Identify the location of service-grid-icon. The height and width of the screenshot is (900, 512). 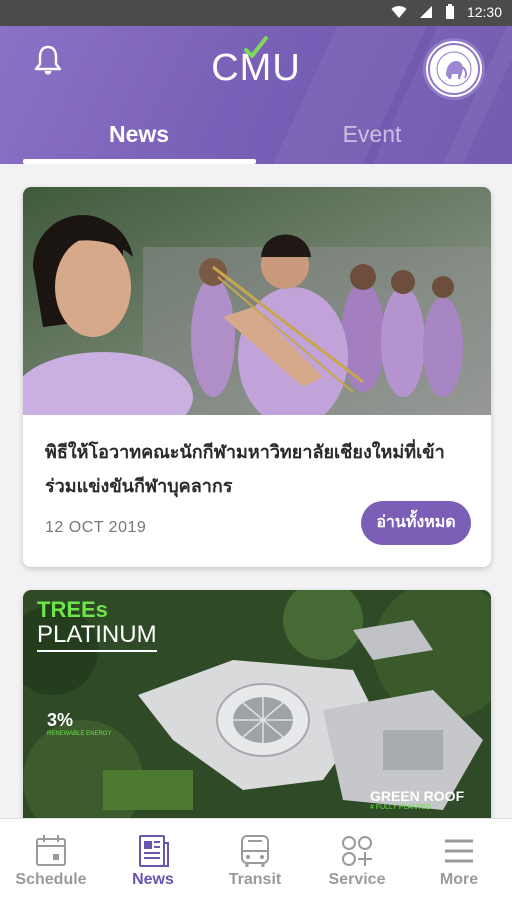
(357, 851).